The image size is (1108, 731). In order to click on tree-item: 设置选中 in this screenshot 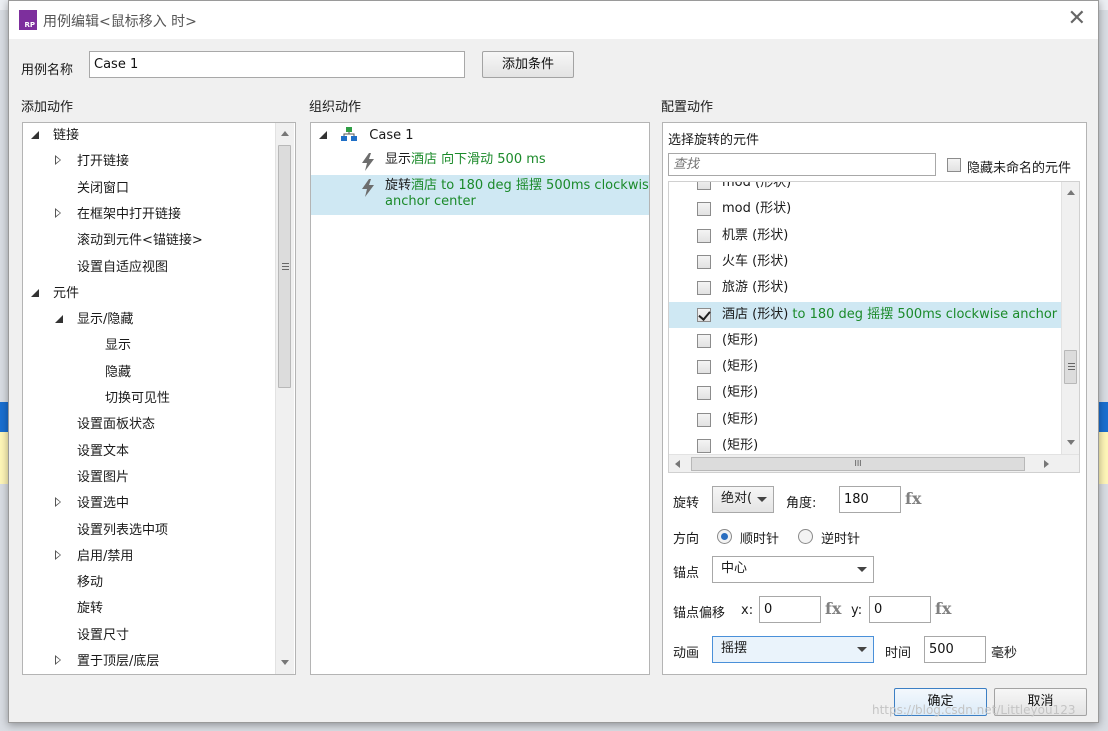, I will do `click(92, 504)`.